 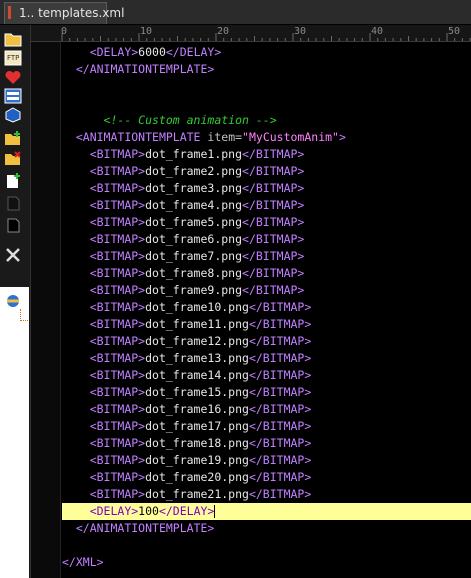 What do you see at coordinates (194, 239) in the screenshot?
I see `bitmap-filename: dot_frame6.png` at bounding box center [194, 239].